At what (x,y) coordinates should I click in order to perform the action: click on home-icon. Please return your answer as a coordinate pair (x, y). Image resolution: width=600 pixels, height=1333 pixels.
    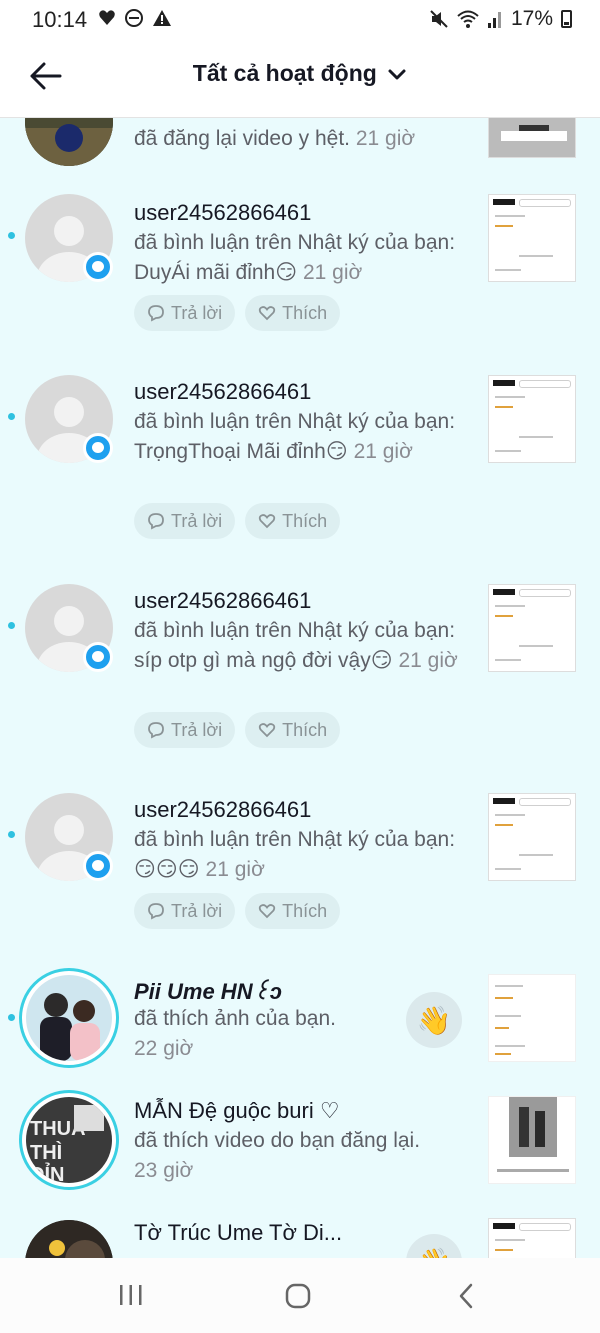
    Looking at the image, I should click on (298, 1298).